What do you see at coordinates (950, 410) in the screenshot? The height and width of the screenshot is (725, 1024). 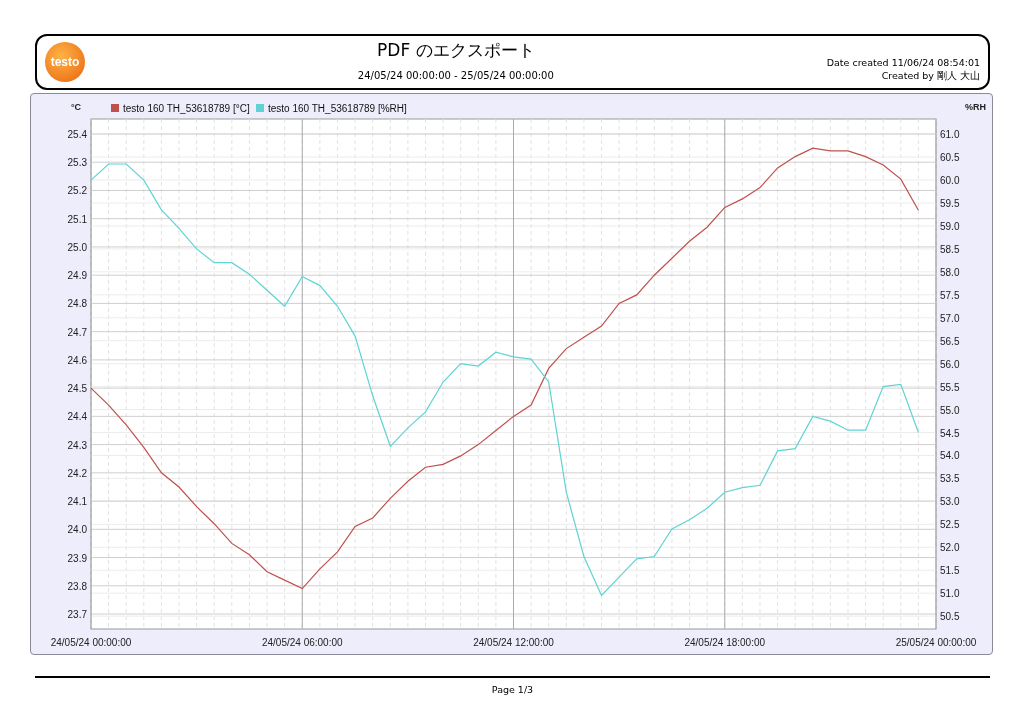 I see `y-tick-label: 55.0` at bounding box center [950, 410].